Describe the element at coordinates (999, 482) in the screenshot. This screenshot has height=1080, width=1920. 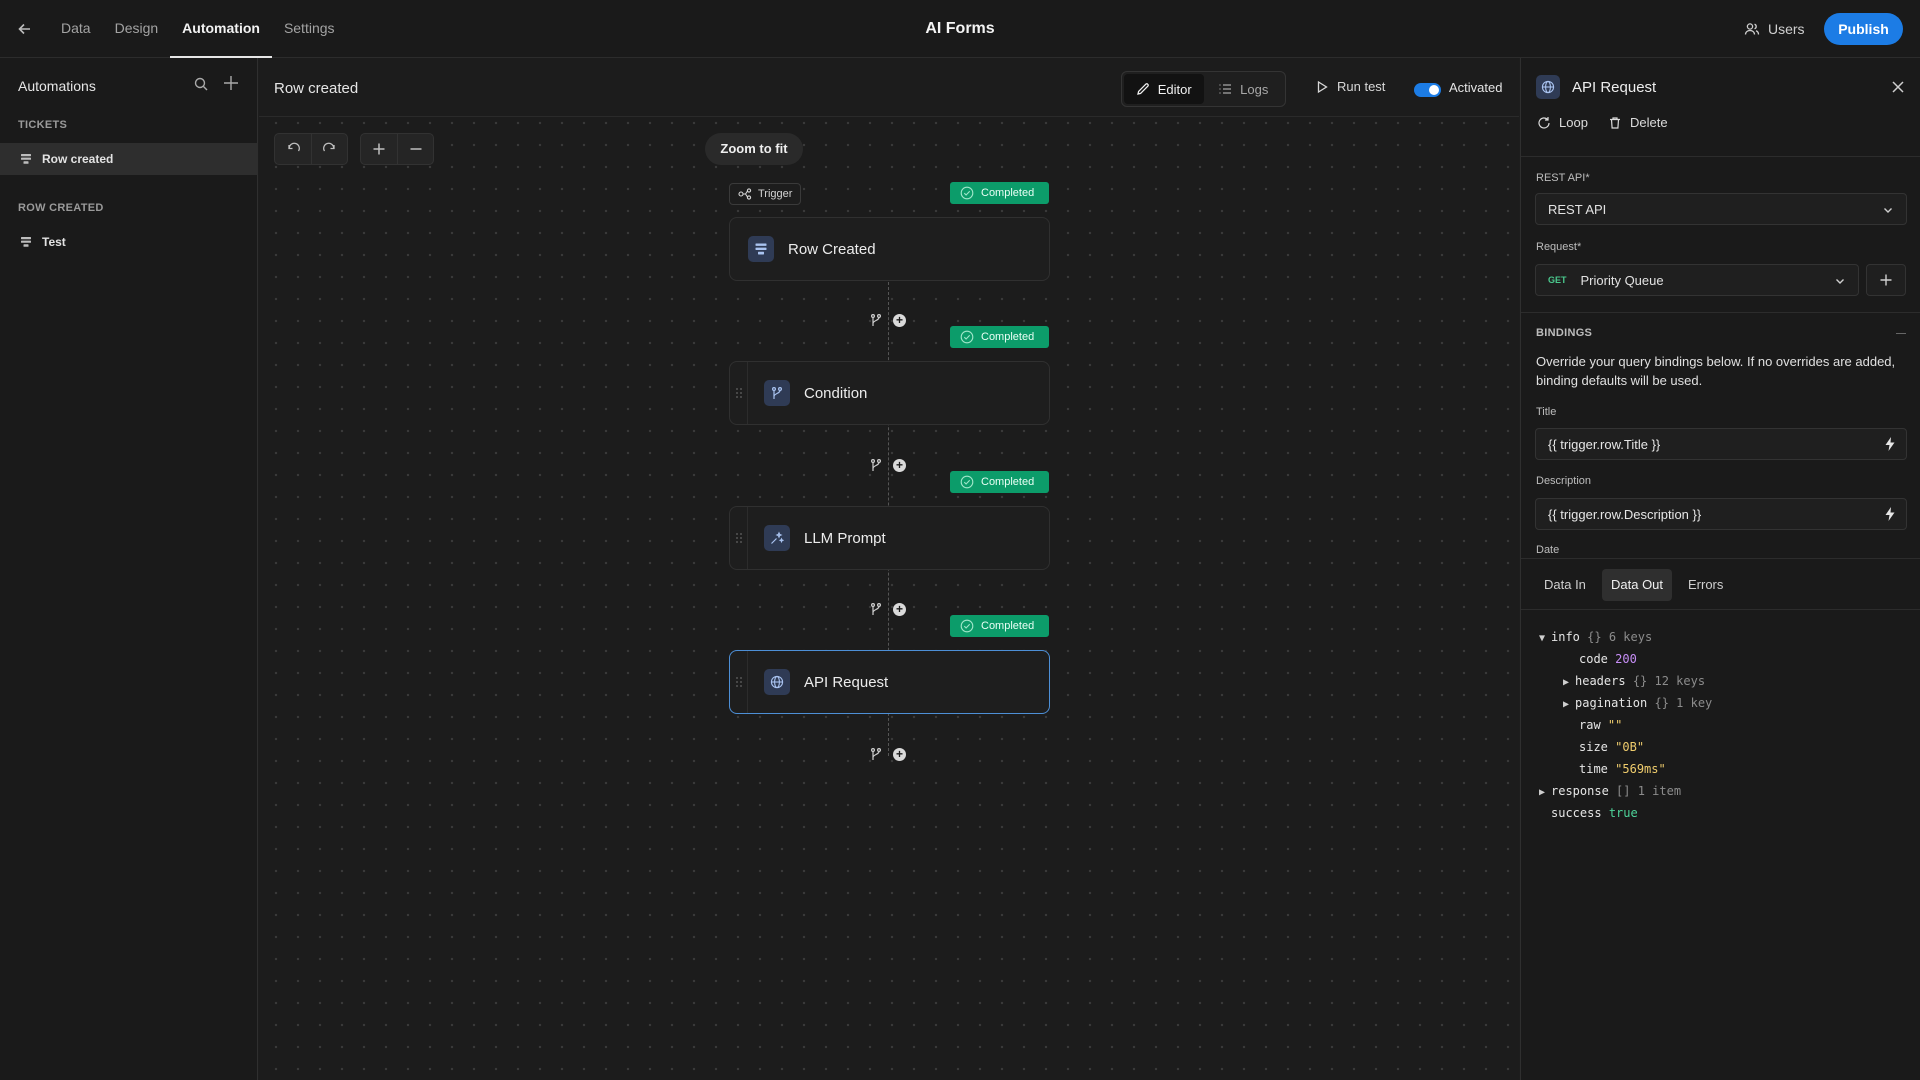
I see `status-badge: Completed` at that location.